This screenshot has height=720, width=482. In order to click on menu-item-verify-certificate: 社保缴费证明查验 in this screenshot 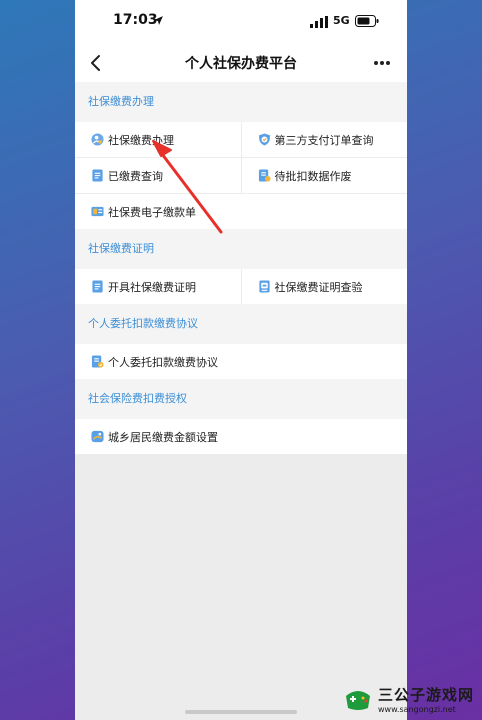, I will do `click(324, 286)`.